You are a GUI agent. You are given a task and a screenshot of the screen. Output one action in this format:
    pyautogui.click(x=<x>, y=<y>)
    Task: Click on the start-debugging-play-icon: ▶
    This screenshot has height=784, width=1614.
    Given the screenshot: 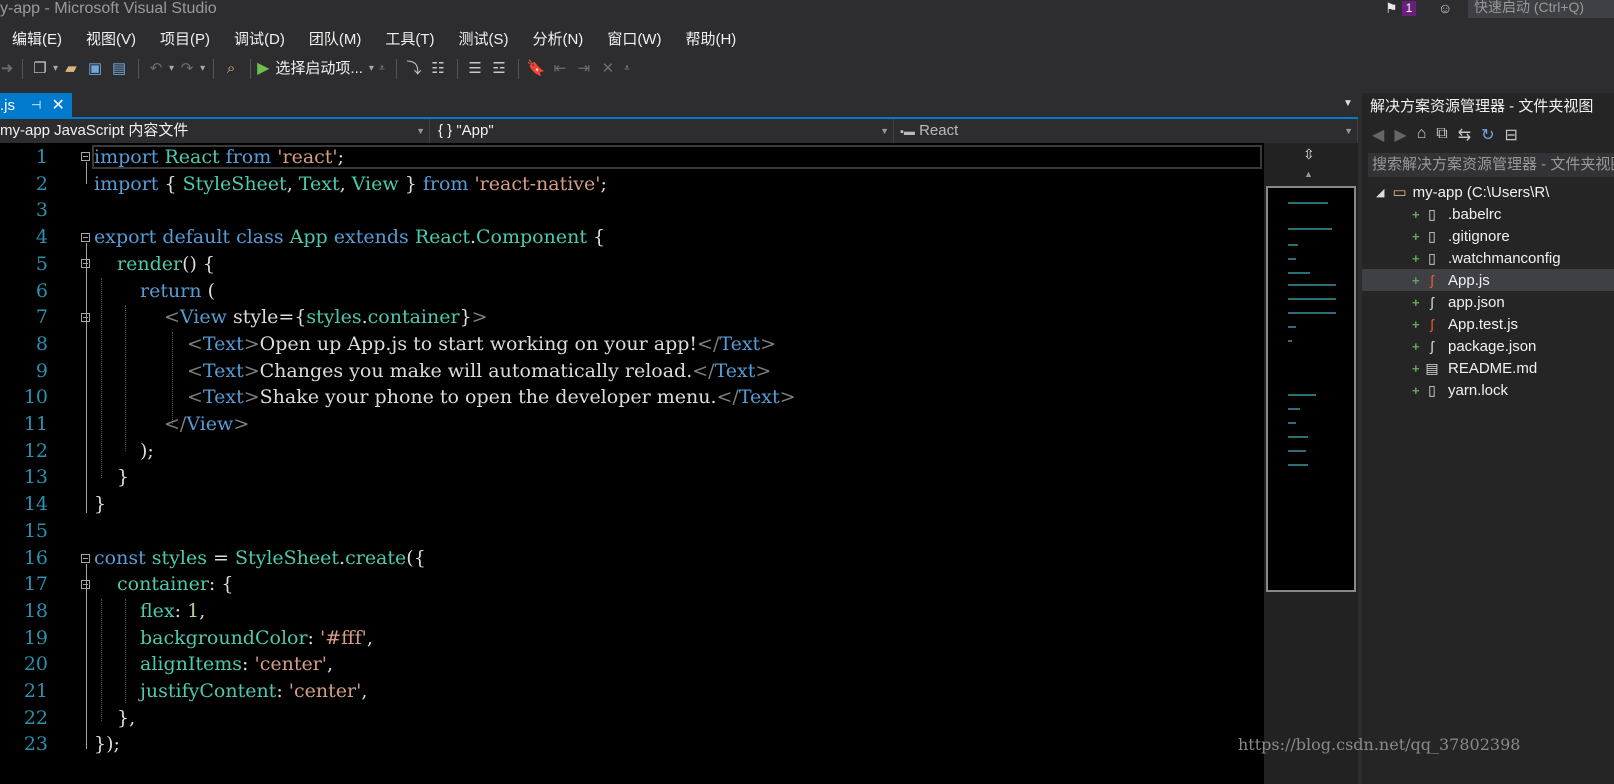 What is the action you would take?
    pyautogui.click(x=263, y=69)
    